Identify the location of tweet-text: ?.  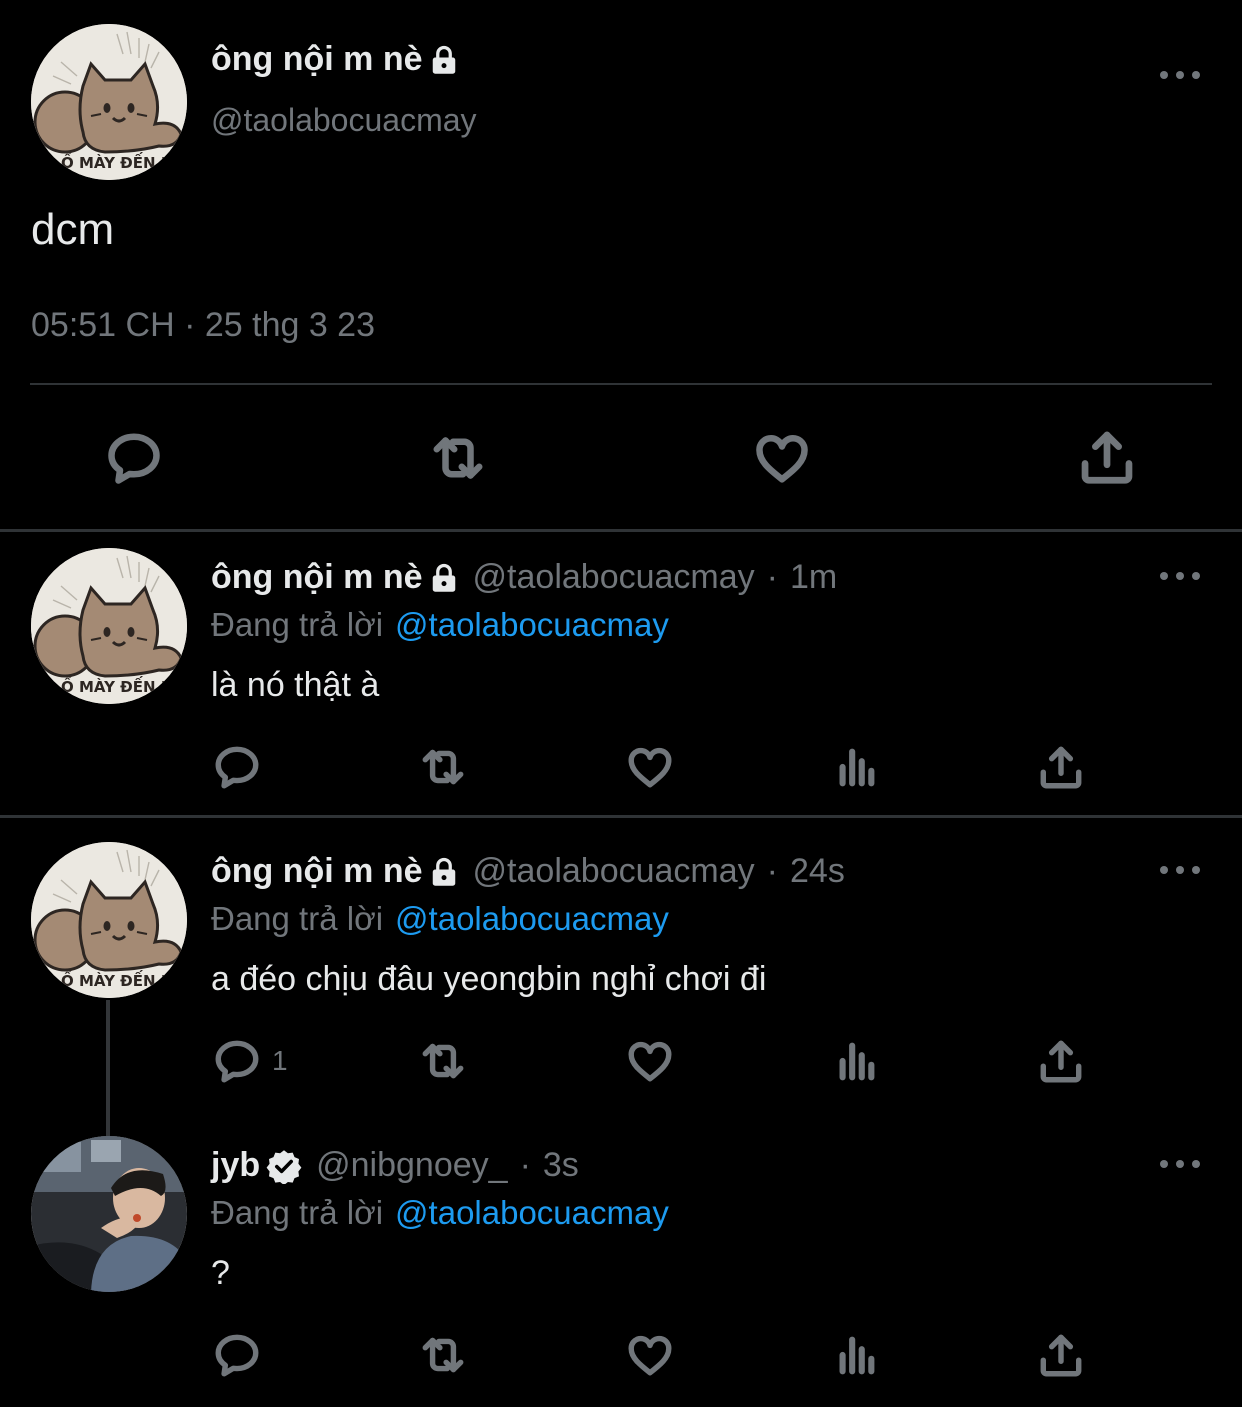
(220, 1273).